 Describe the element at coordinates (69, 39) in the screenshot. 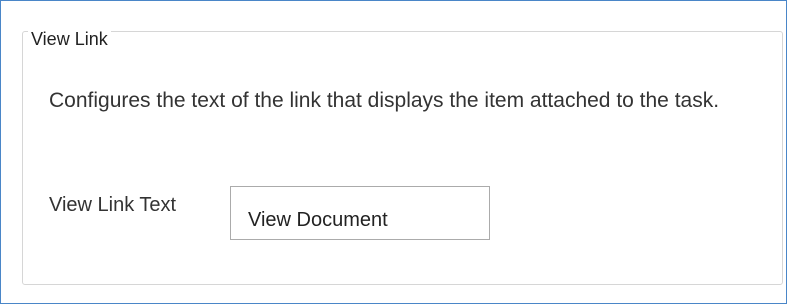

I see `section-legend: View Link` at that location.